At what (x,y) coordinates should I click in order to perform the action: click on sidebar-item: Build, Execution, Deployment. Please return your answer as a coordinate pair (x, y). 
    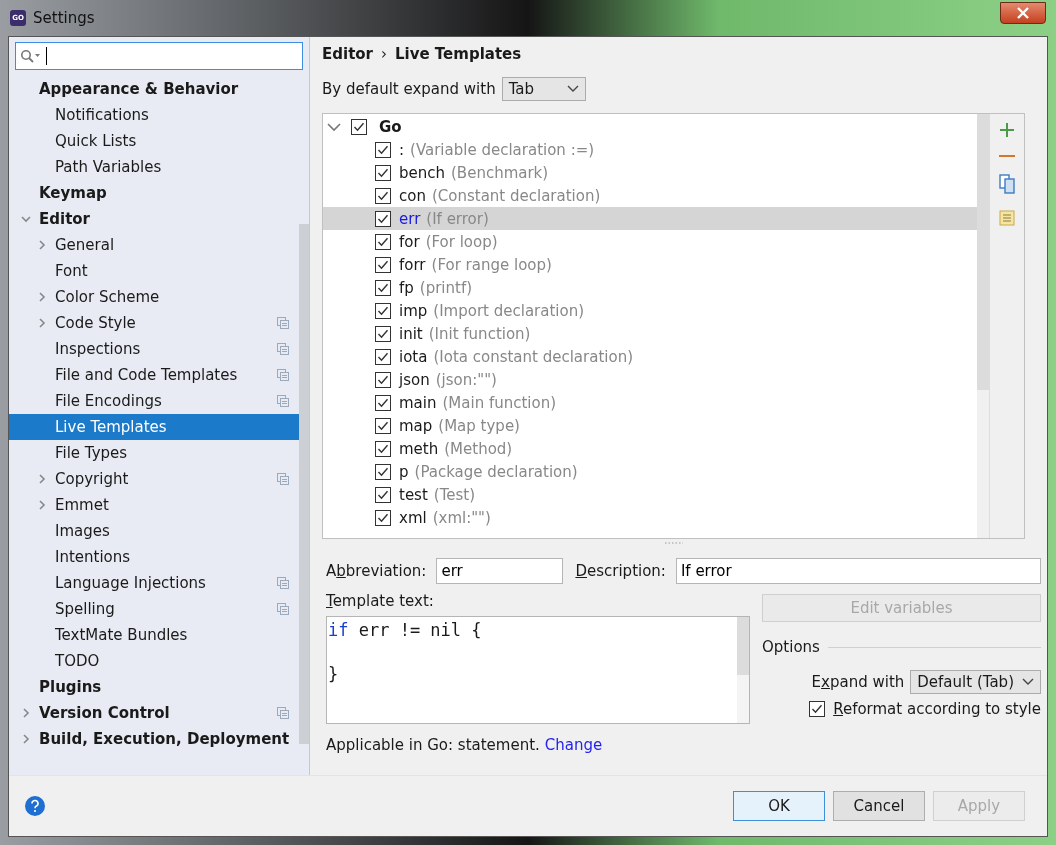
    Looking at the image, I should click on (154, 739).